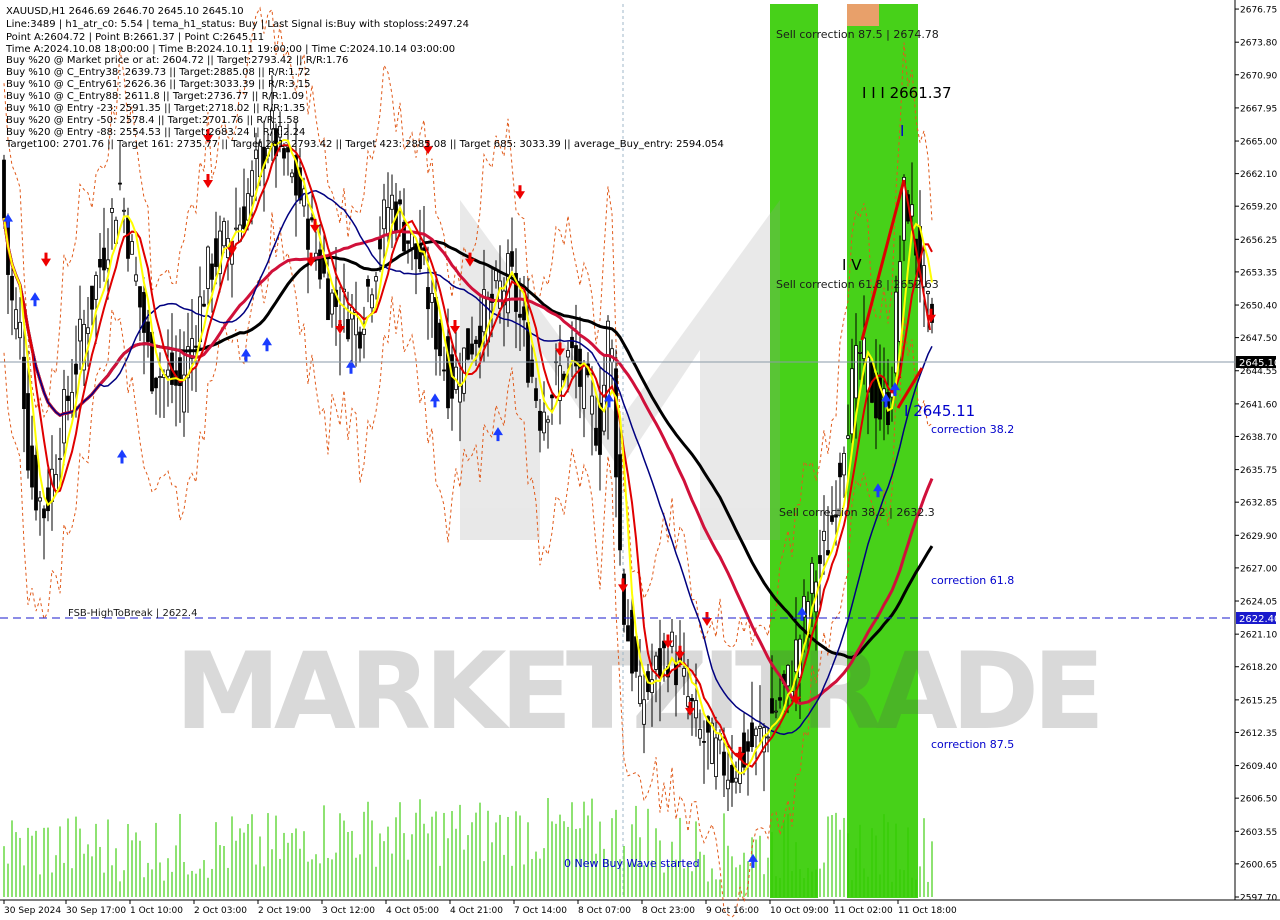 The image size is (1280, 920). Describe the element at coordinates (1258, 701) in the screenshot. I see `price-tick-label: 2615.25` at that location.